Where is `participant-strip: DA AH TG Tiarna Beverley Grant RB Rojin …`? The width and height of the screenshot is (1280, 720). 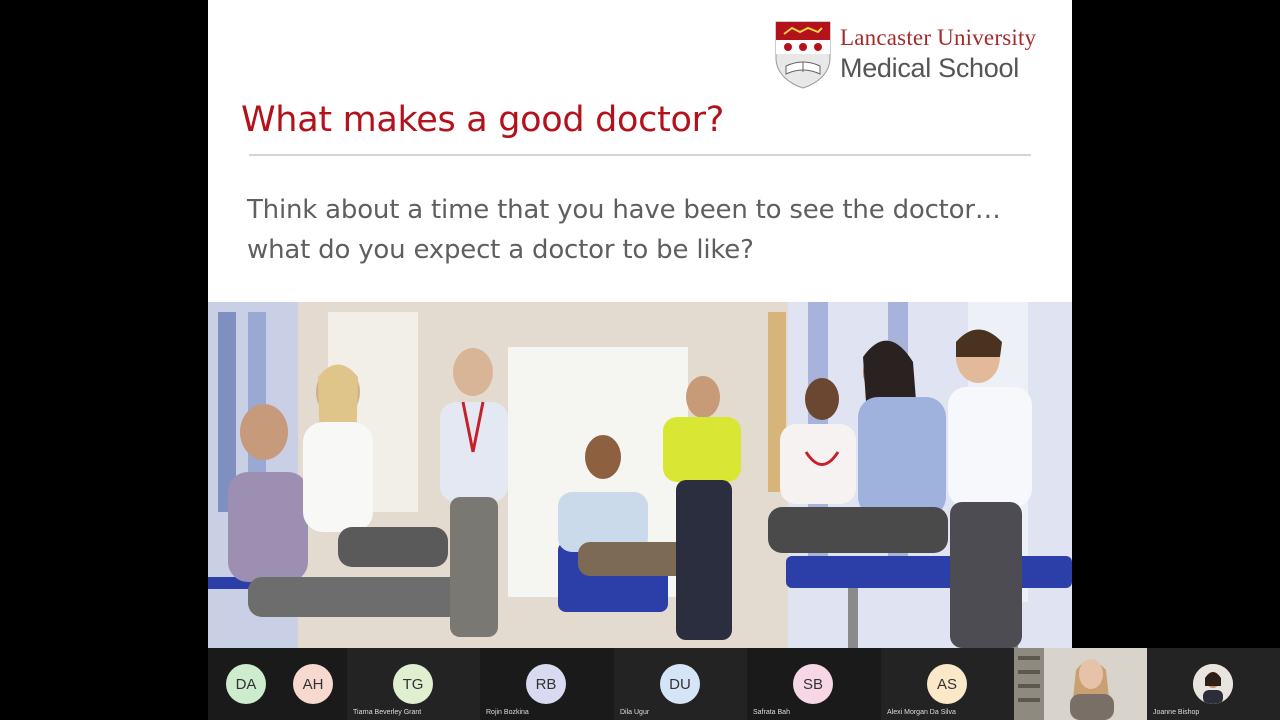 participant-strip: DA AH TG Tiarna Beverley Grant RB Rojin … is located at coordinates (744, 684).